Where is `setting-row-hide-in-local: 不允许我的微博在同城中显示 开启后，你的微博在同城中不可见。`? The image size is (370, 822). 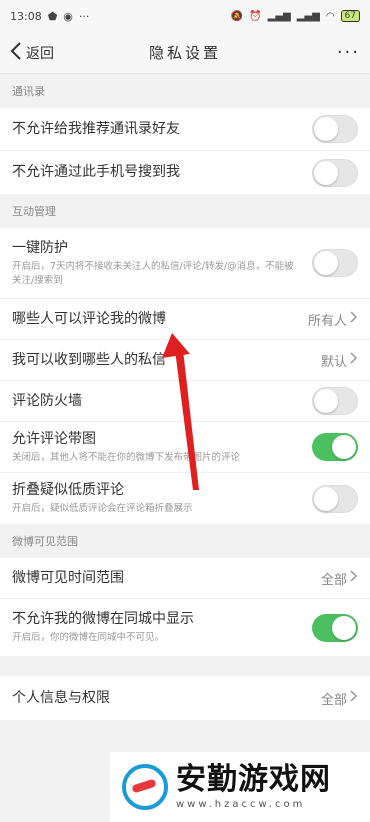 setting-row-hide-in-local: 不允许我的微博在同城中显示 开启后，你的微博在同城中不可见。 is located at coordinates (185, 627).